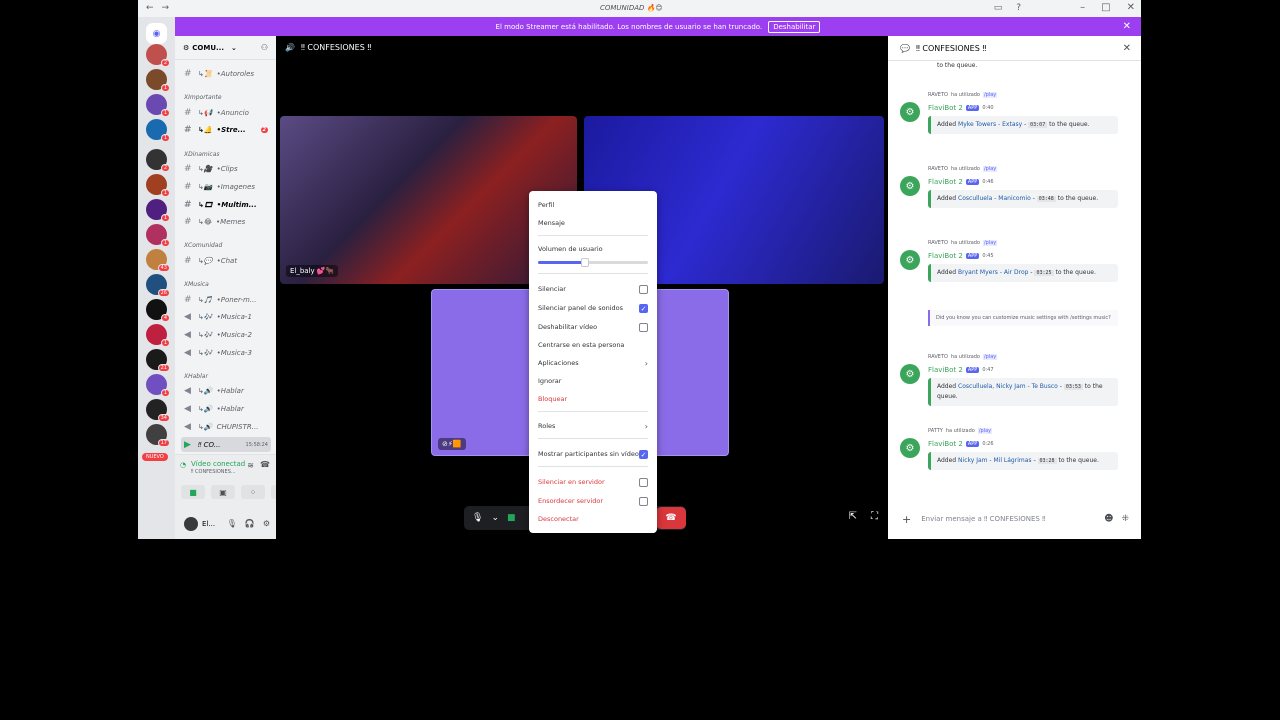  I want to click on menu-item-roles: Roles ›, so click(593, 426).